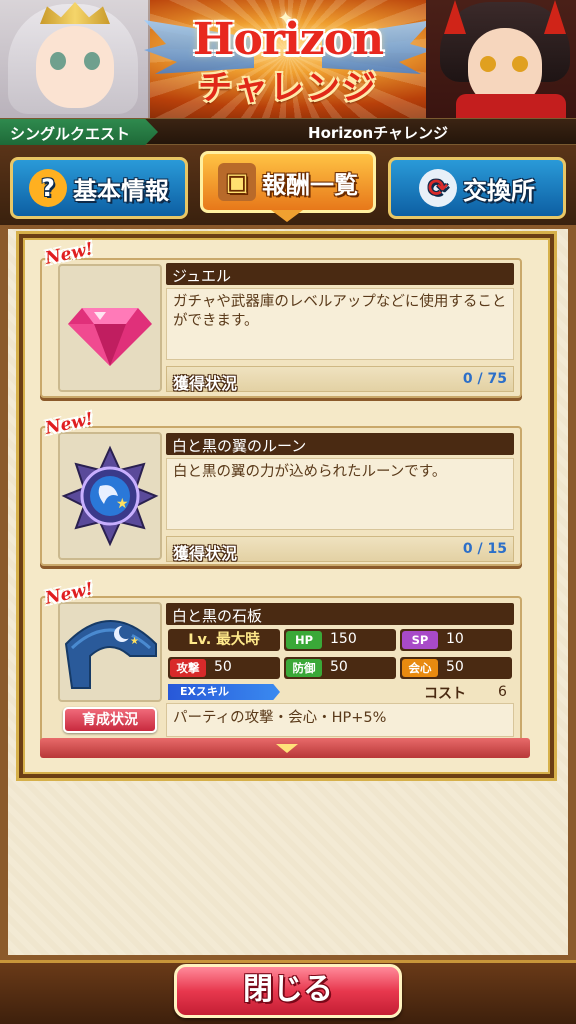  What do you see at coordinates (288, 88) in the screenshot?
I see `event-subtitle: チャレンジ` at bounding box center [288, 88].